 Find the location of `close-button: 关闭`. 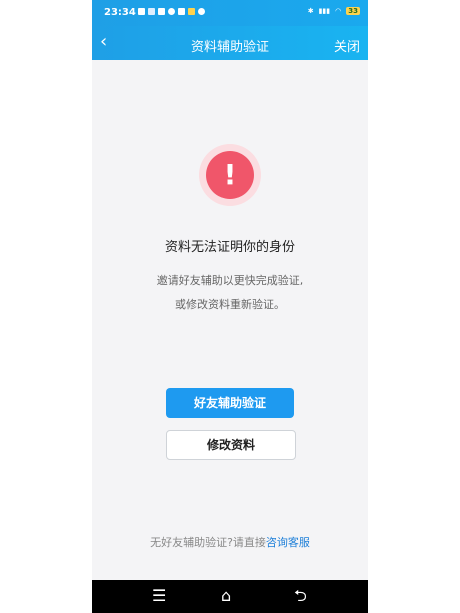

close-button: 关闭 is located at coordinates (347, 45).